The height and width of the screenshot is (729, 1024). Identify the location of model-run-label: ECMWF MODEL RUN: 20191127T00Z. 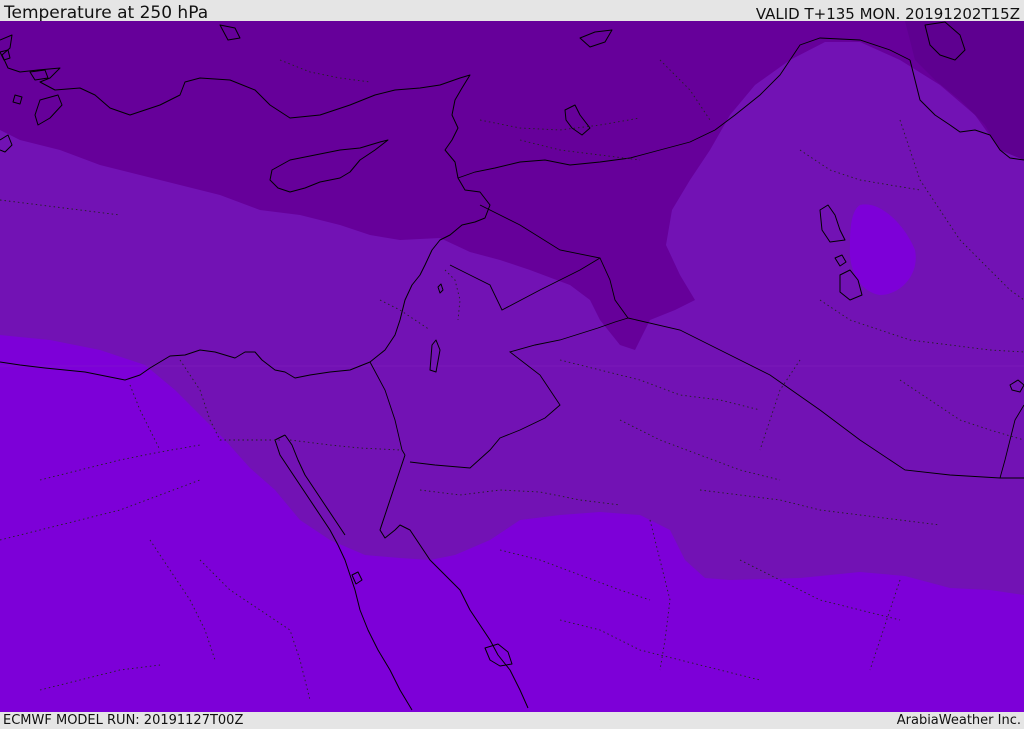
(123, 720).